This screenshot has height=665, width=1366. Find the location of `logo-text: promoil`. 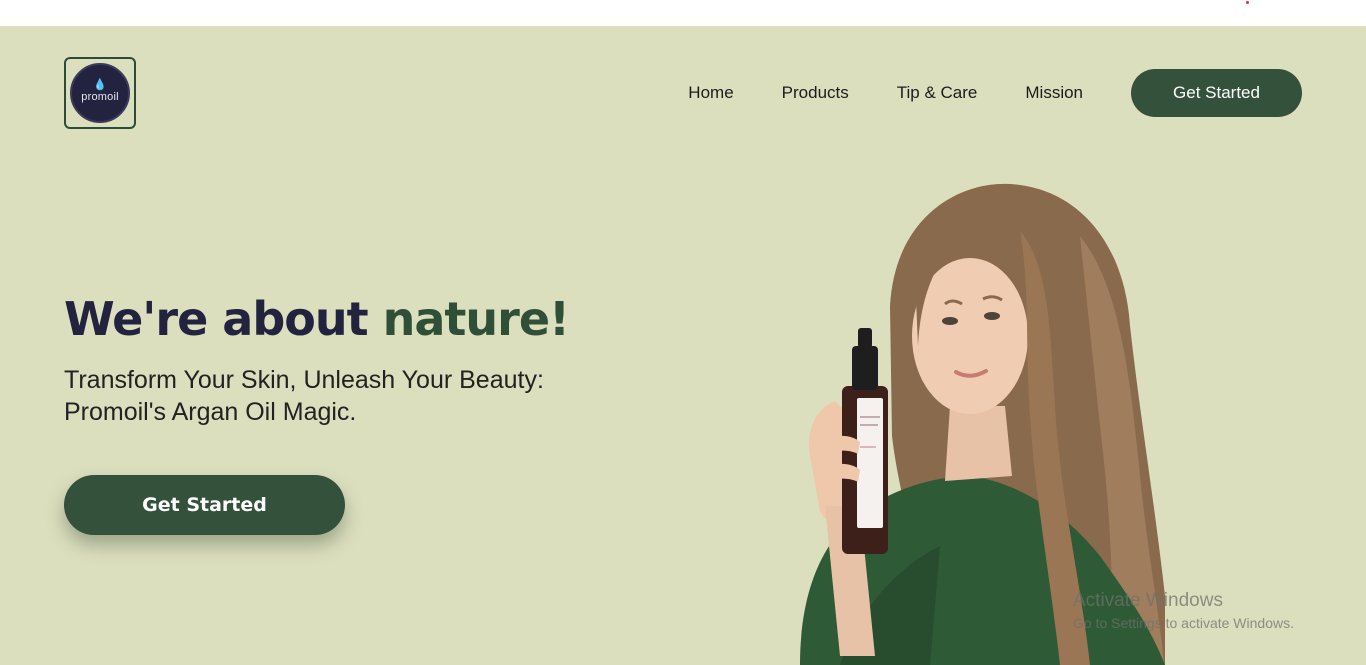

logo-text: promoil is located at coordinates (100, 96).